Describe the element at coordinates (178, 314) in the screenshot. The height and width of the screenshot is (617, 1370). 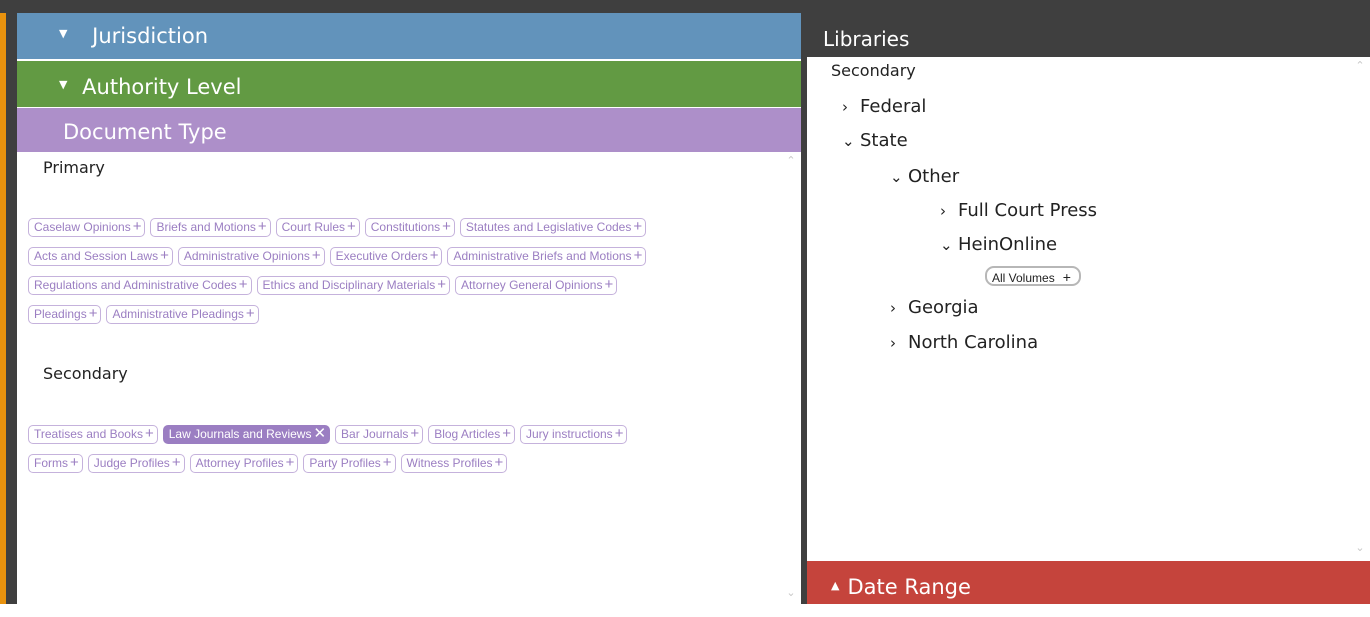
I see `chip-label: Administrative Pleadings` at that location.